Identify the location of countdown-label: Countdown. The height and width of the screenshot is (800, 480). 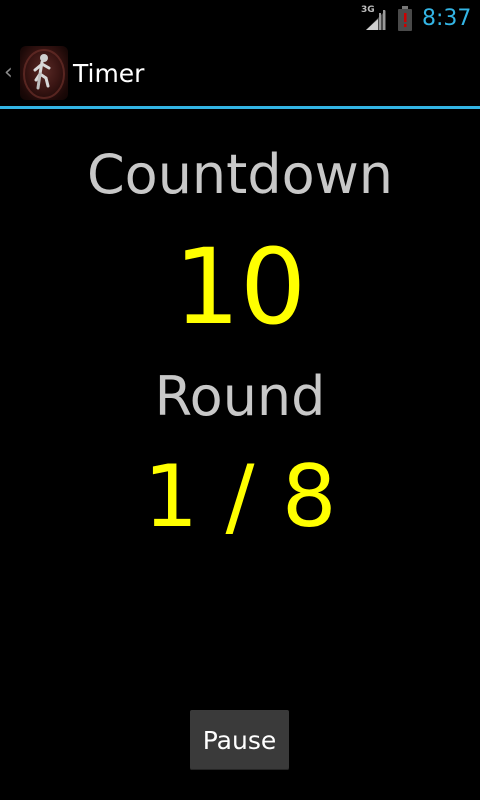
(240, 174).